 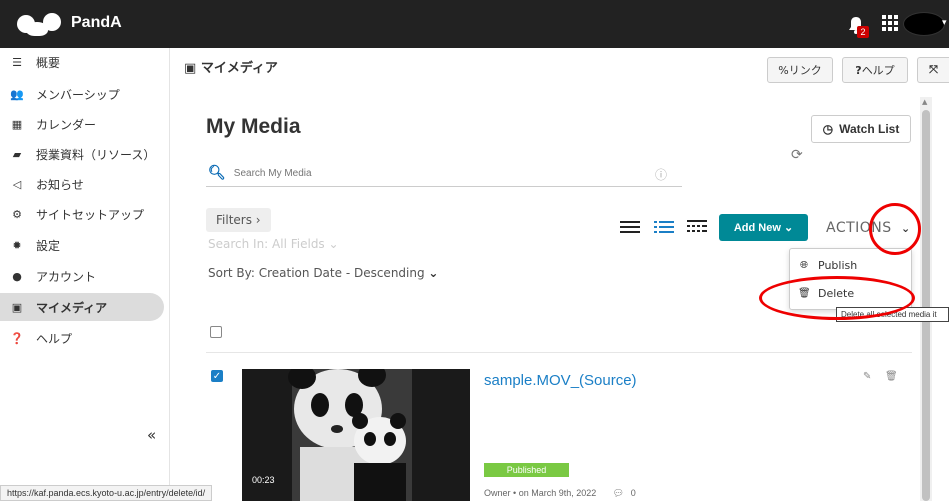 I want to click on fullscreen-button: ⤧, so click(x=933, y=70).